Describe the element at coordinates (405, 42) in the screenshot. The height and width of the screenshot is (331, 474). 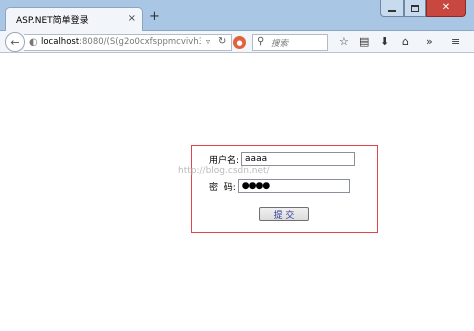
I see `home-icon: ⌂` at that location.